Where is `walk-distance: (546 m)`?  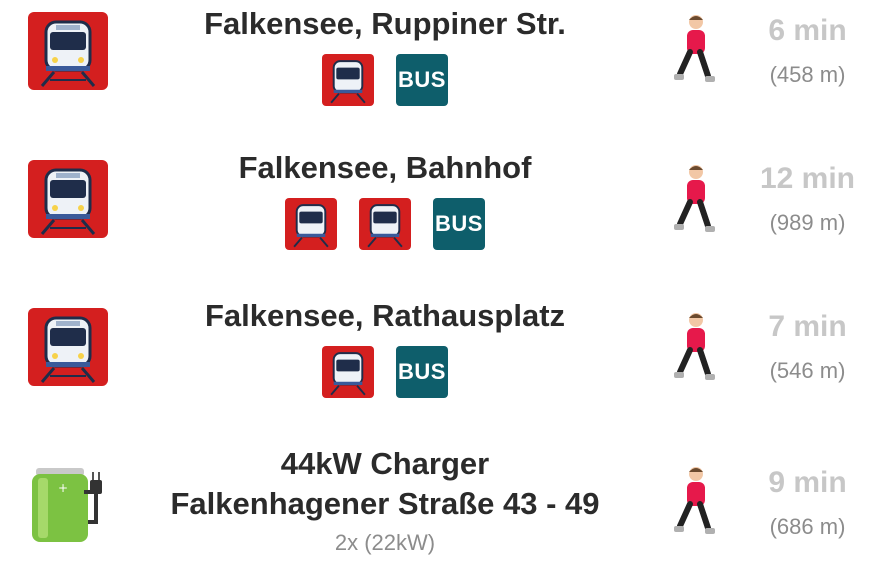
walk-distance: (546 m) is located at coordinates (807, 370).